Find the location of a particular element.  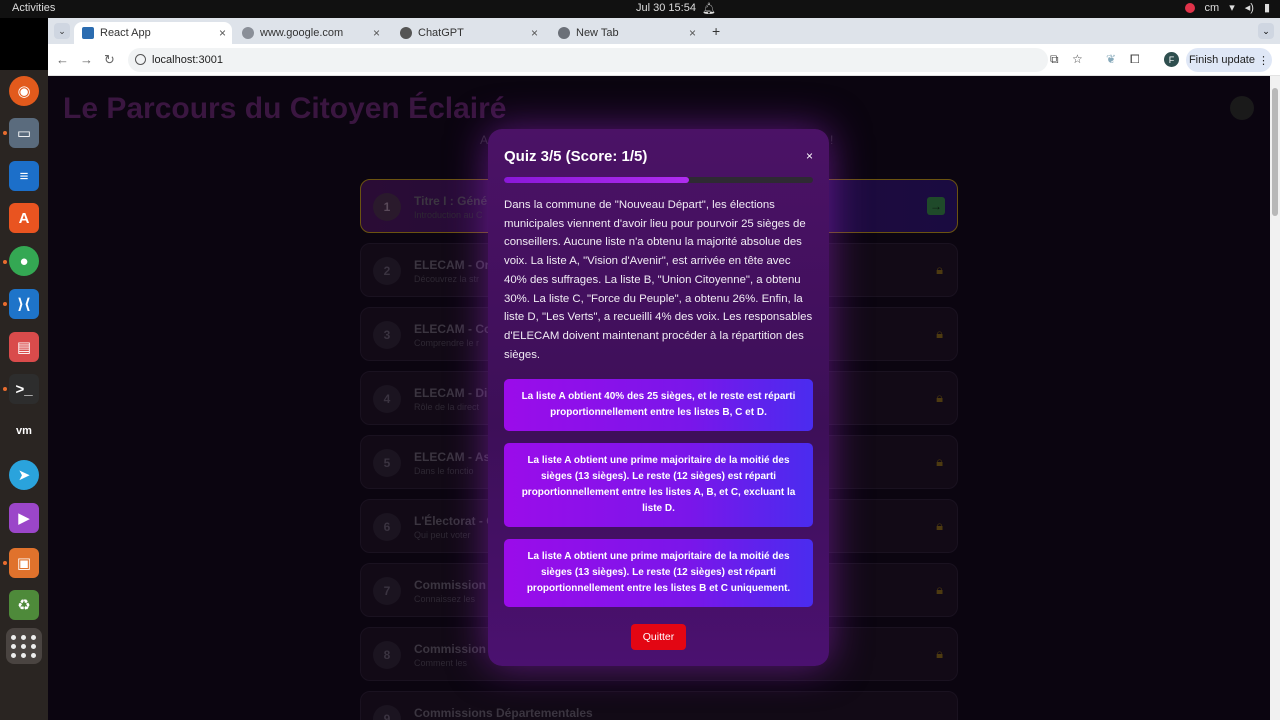

media-player-icon: ▶ is located at coordinates (24, 518).